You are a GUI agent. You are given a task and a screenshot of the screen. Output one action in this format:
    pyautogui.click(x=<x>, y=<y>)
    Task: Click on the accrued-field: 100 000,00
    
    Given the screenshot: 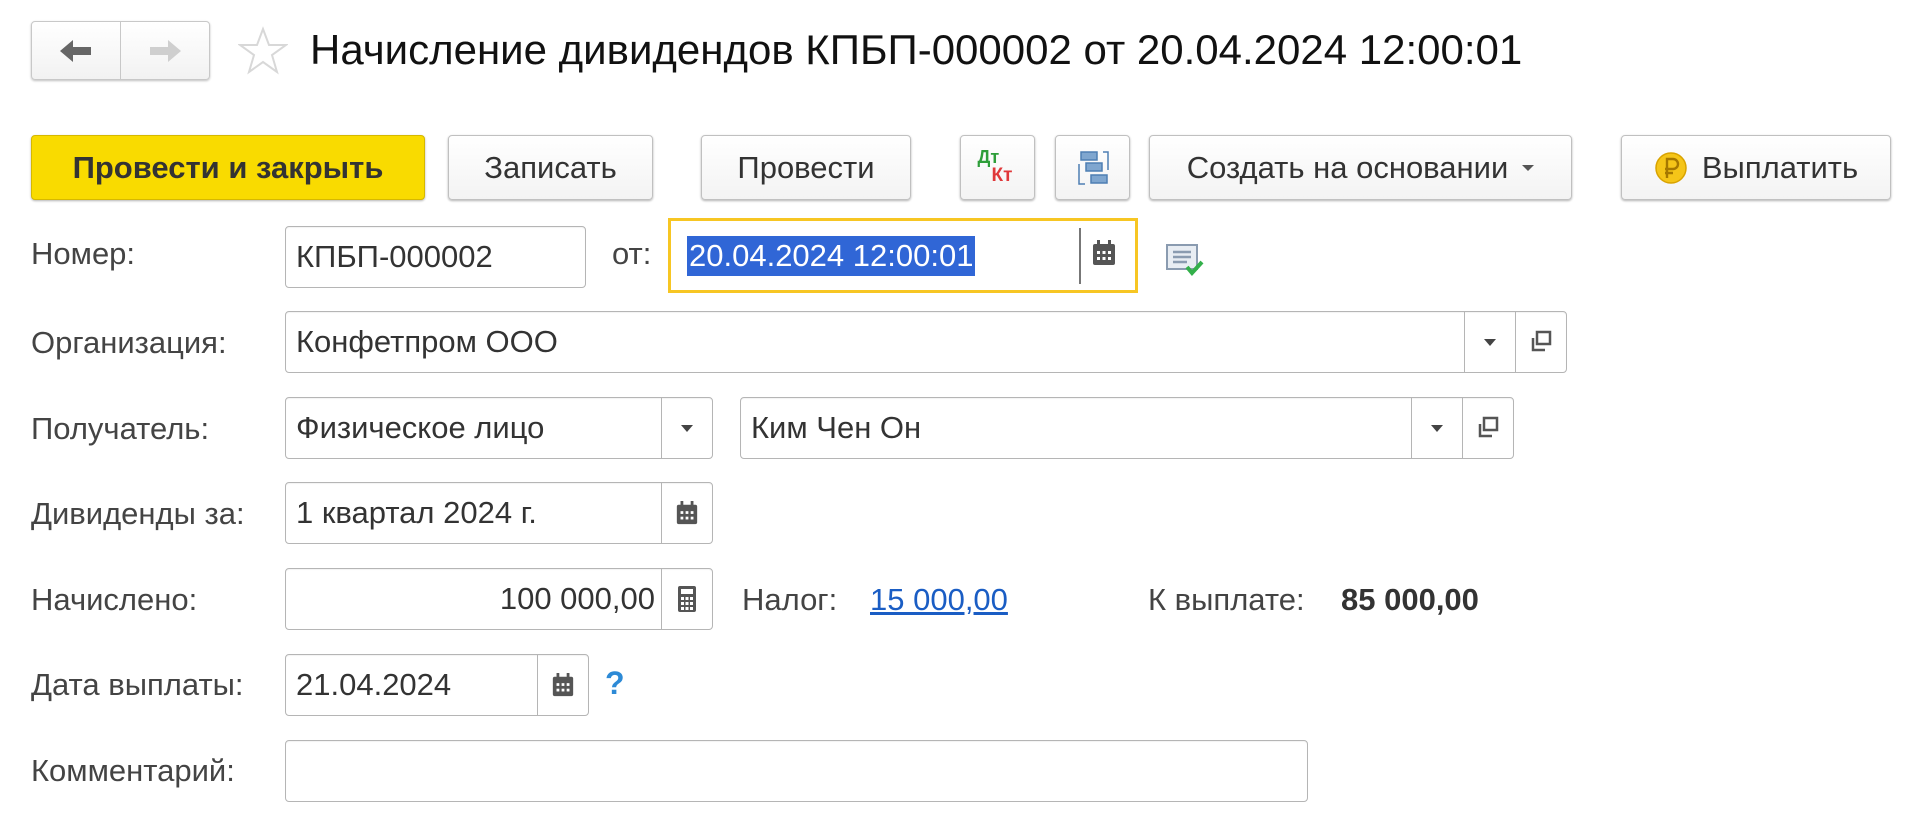 What is the action you would take?
    pyautogui.click(x=499, y=599)
    